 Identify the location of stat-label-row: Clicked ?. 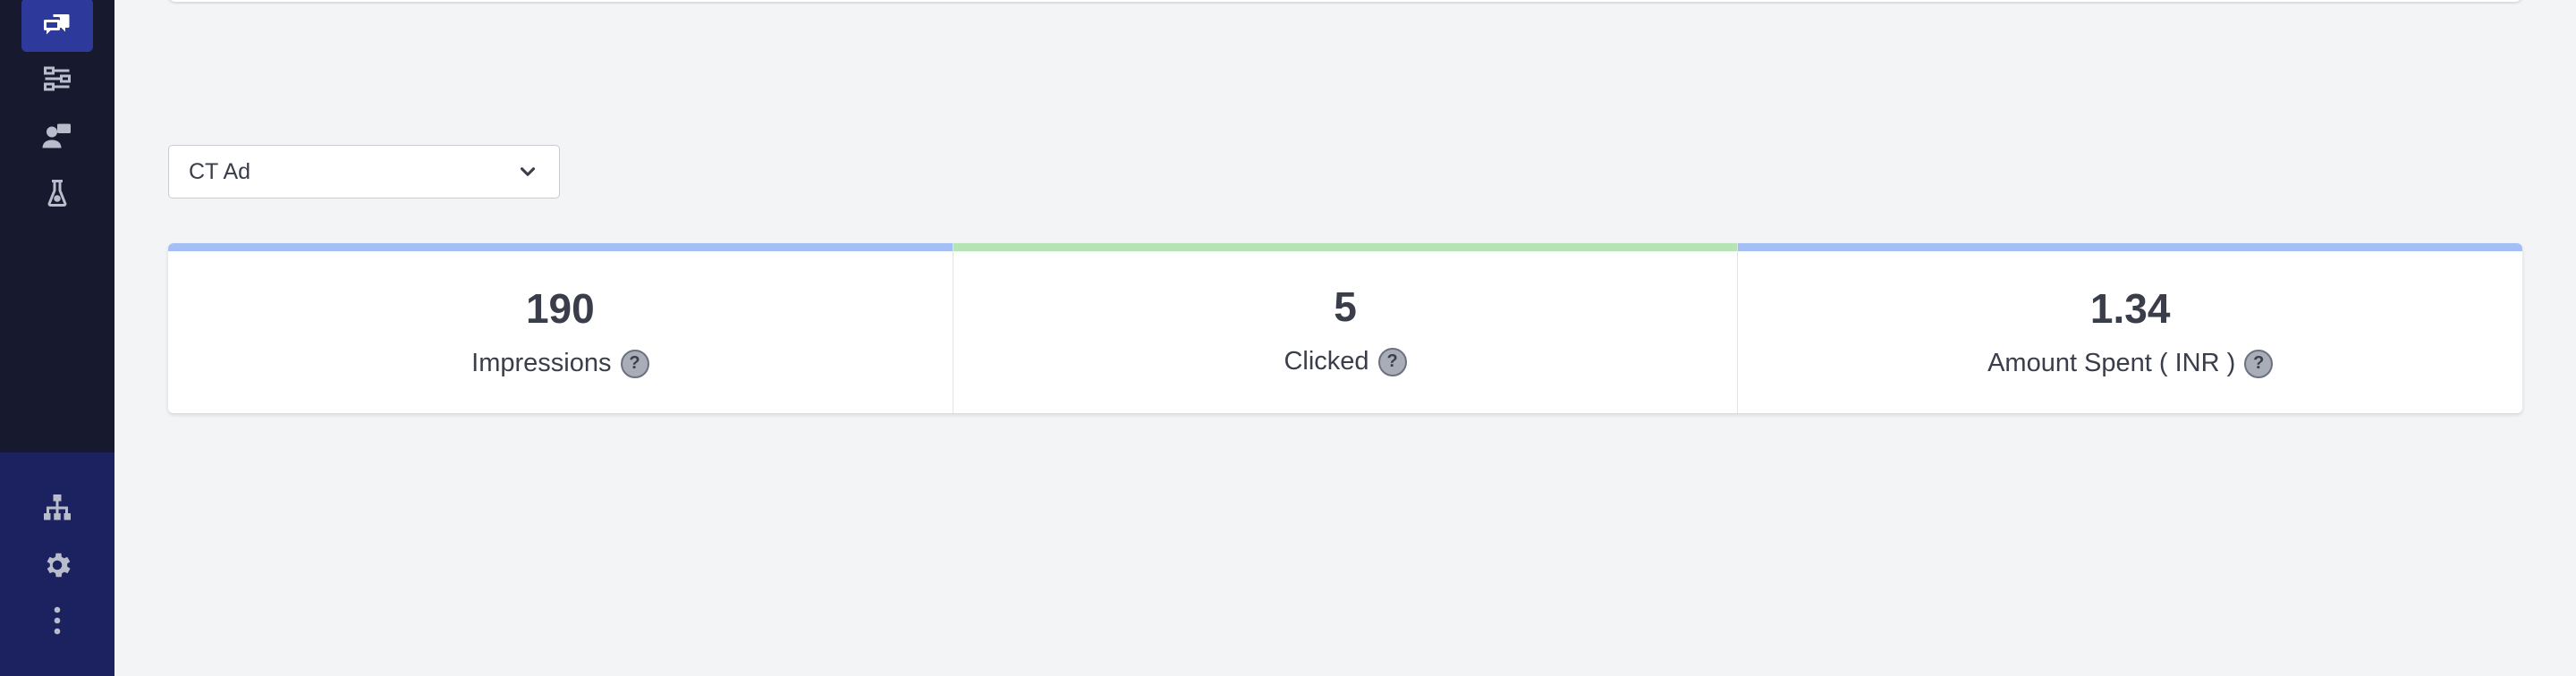
(1345, 361).